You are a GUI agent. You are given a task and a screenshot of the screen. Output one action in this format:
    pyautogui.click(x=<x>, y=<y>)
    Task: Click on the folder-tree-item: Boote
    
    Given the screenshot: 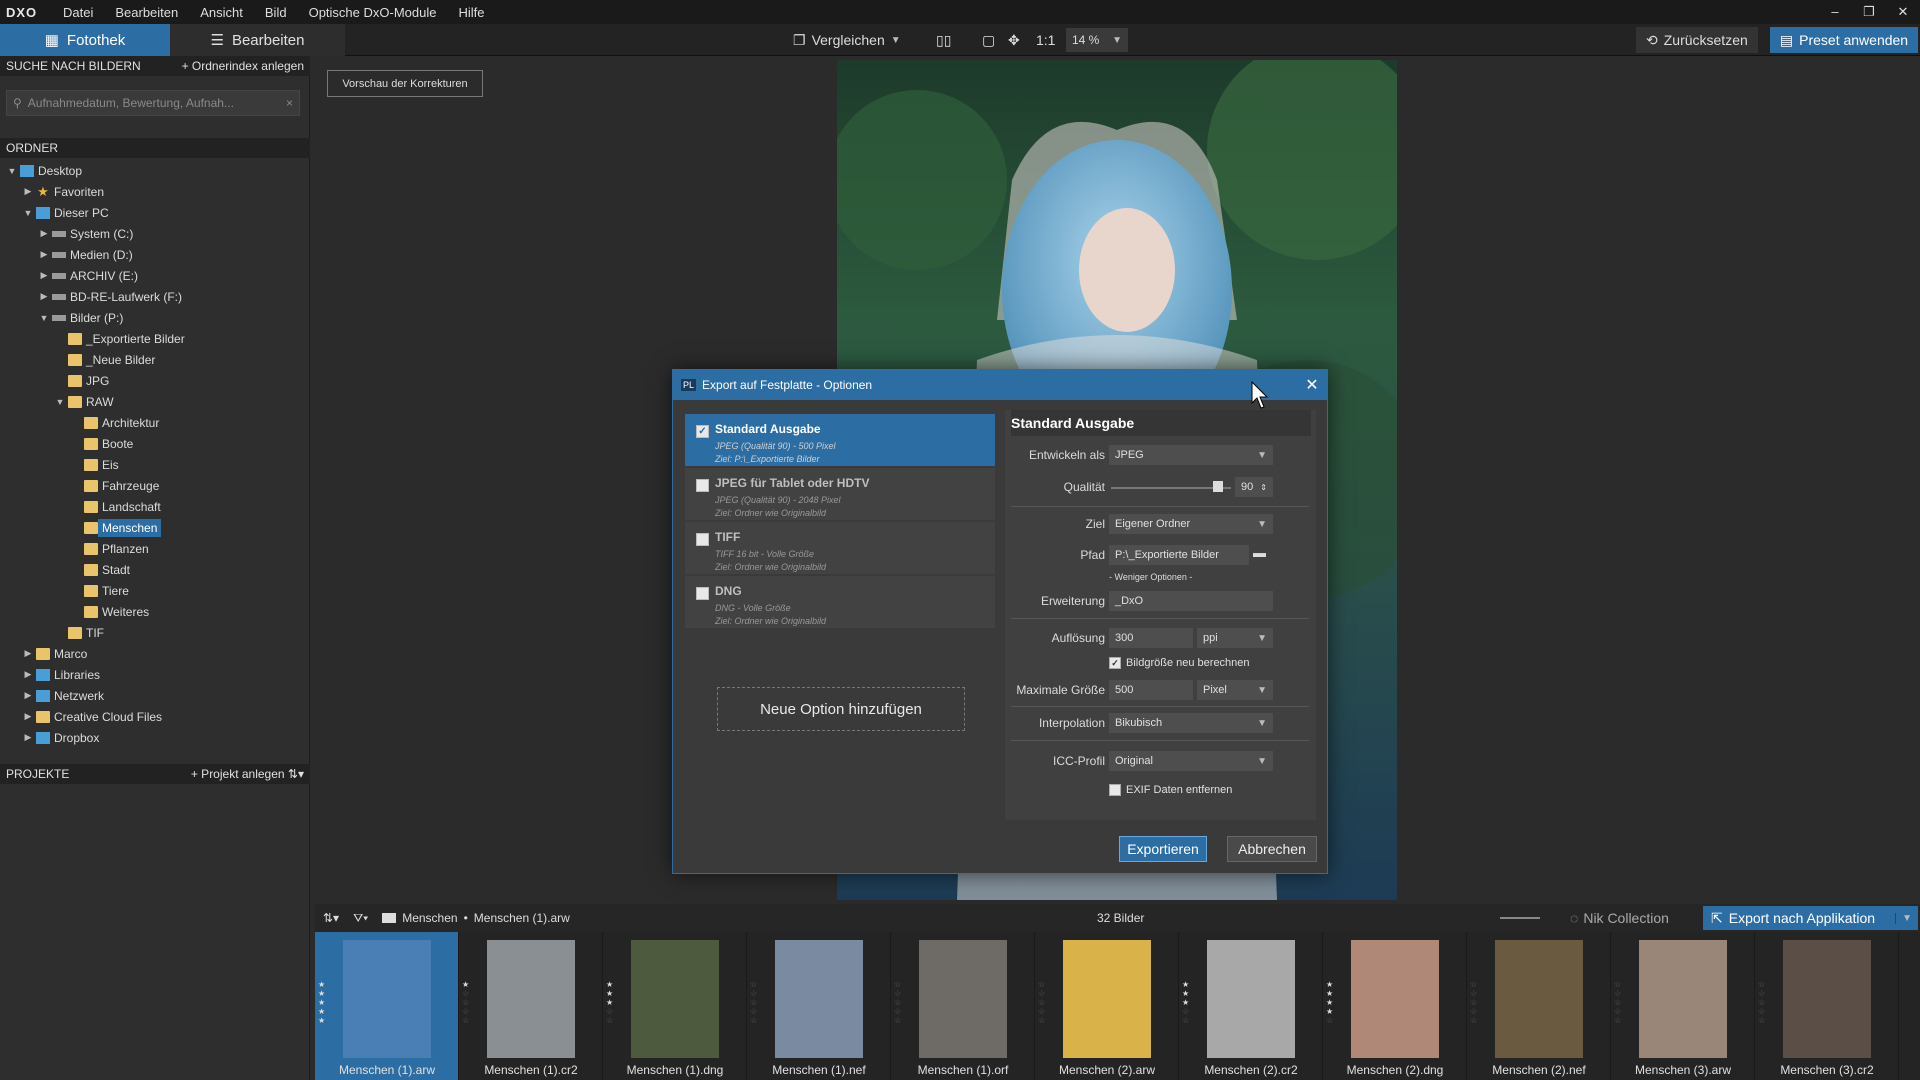 What is the action you would take?
    pyautogui.click(x=155, y=443)
    